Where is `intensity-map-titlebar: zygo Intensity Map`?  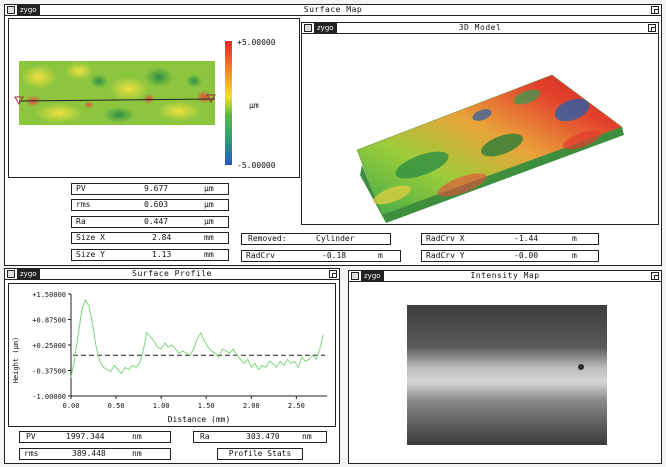
intensity-map-titlebar: zygo Intensity Map is located at coordinates (505, 276).